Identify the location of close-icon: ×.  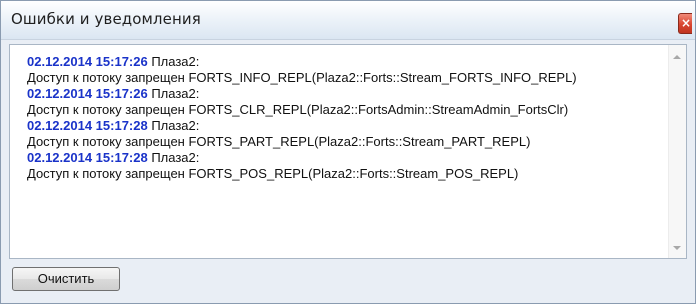
(686, 23).